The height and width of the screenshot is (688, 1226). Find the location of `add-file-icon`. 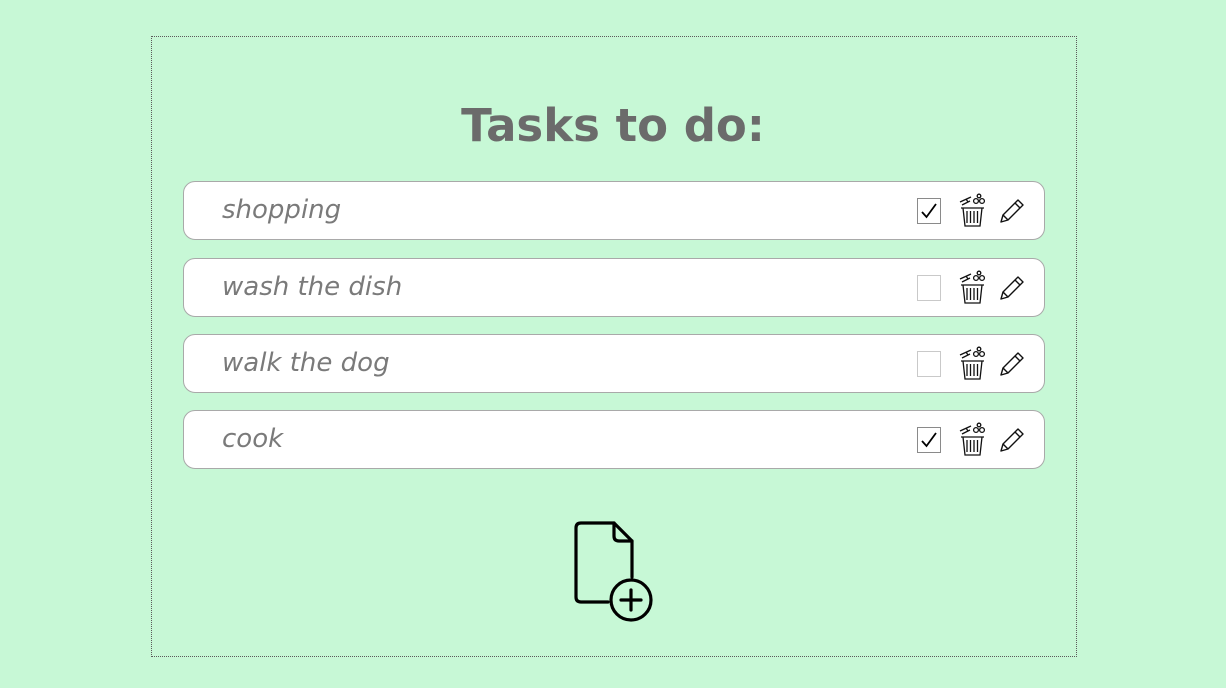

add-file-icon is located at coordinates (614, 573).